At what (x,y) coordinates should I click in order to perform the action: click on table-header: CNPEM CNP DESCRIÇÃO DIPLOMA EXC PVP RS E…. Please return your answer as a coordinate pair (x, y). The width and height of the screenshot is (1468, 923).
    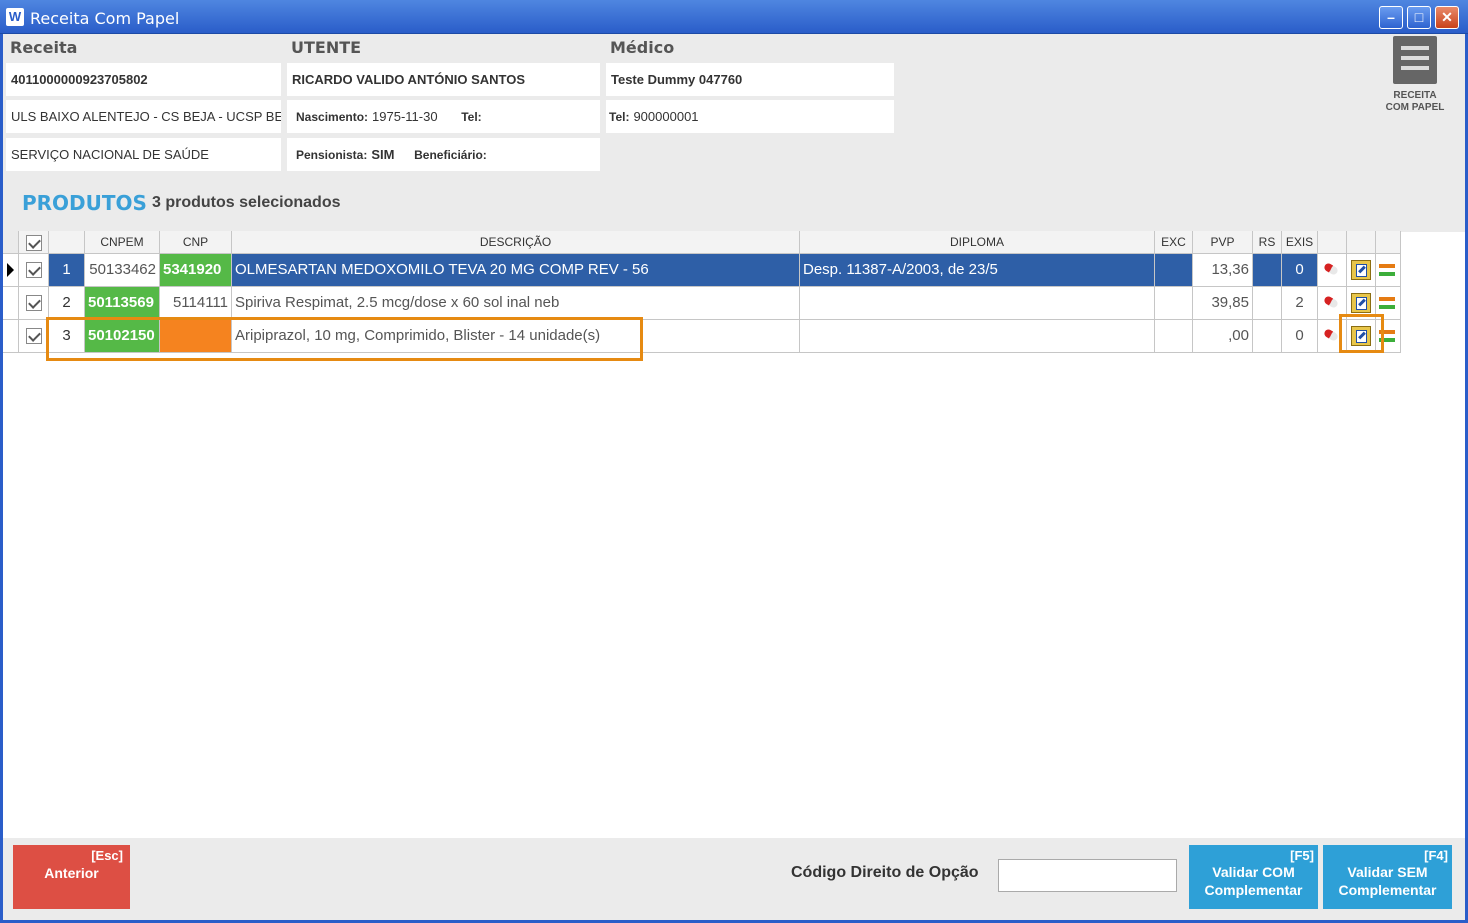
    Looking at the image, I should click on (702, 242).